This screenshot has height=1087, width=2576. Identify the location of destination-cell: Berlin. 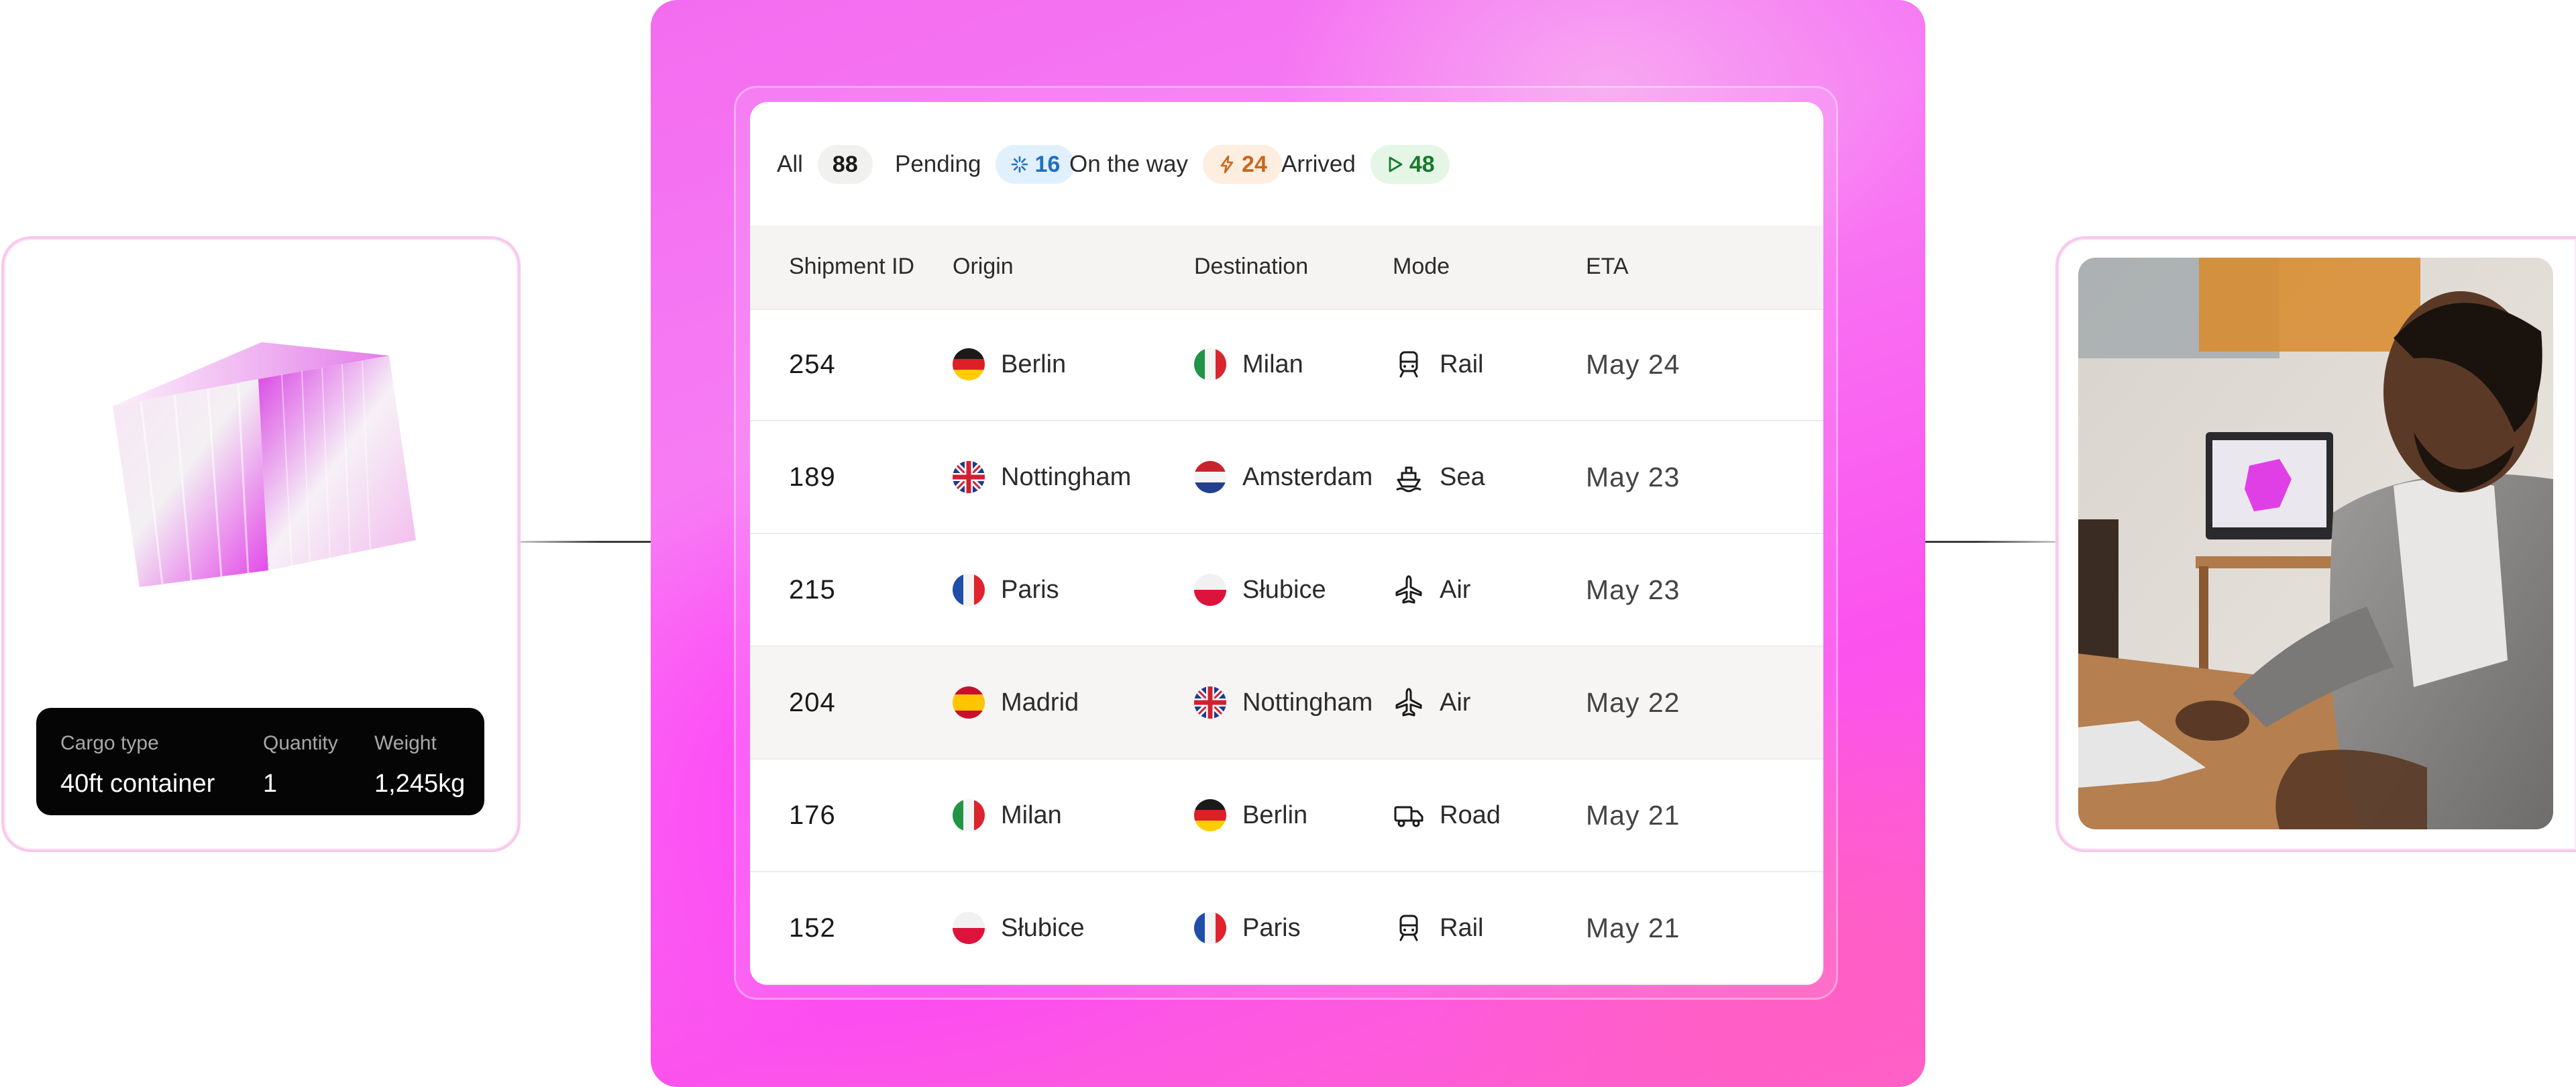
(1250, 815).